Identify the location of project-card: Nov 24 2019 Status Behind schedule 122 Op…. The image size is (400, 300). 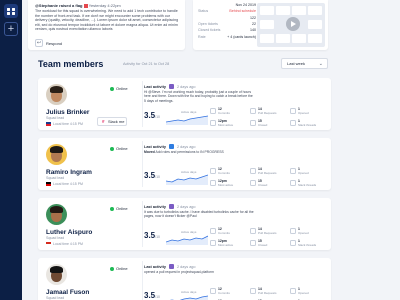
(260, 25).